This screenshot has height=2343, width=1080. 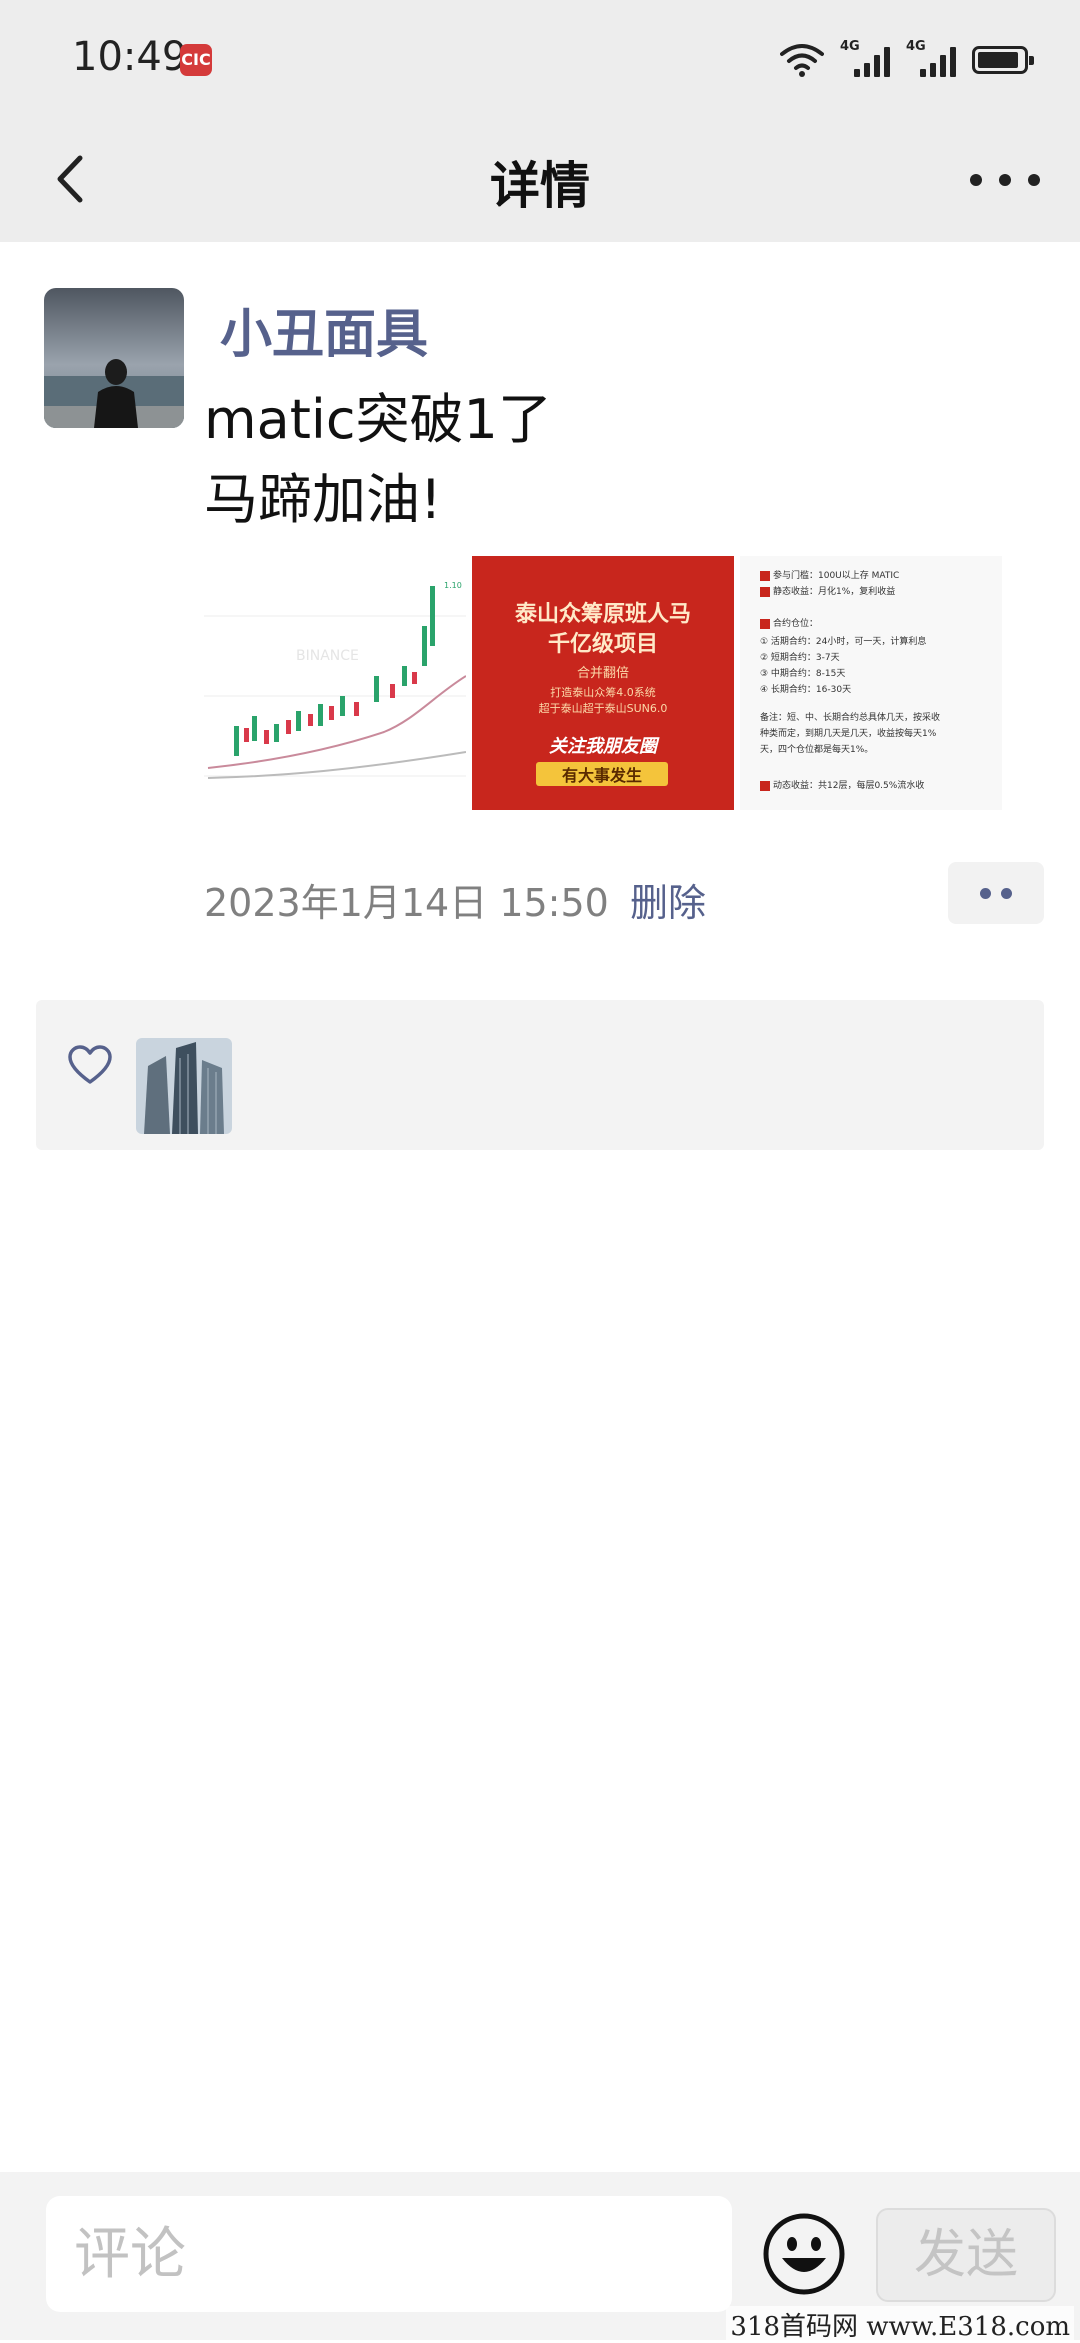 What do you see at coordinates (406, 903) in the screenshot?
I see `post-timestamp: 2023年1月14日 15:50` at bounding box center [406, 903].